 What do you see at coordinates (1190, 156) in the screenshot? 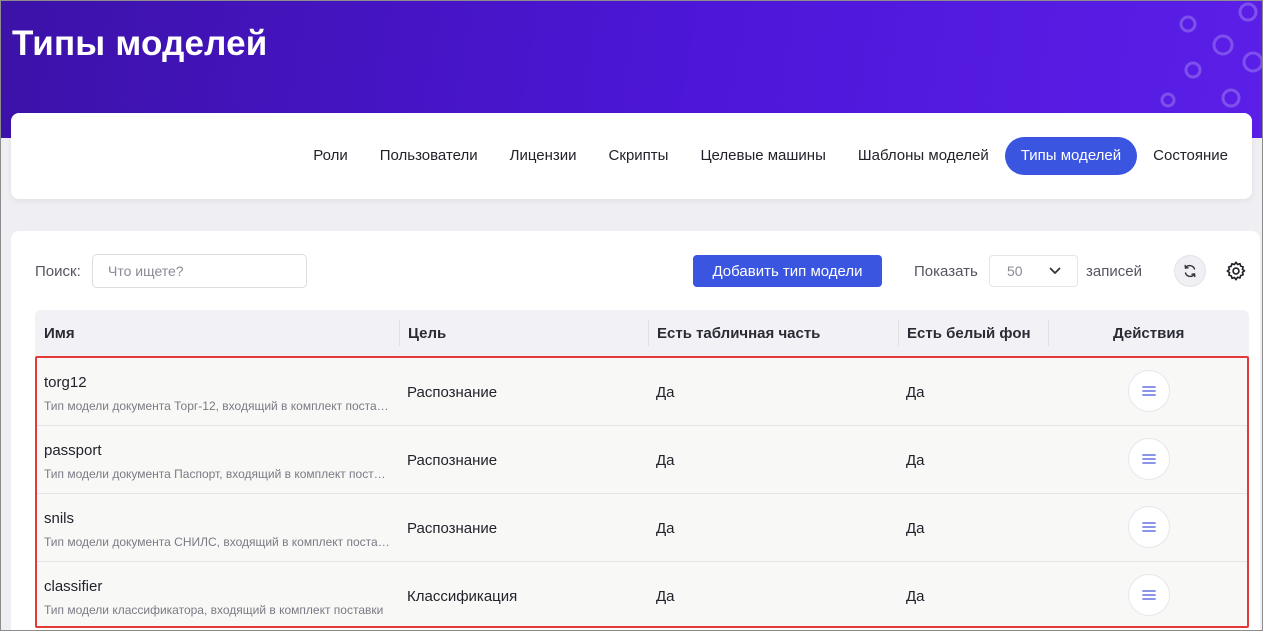
I see `tab-status: Состояние` at bounding box center [1190, 156].